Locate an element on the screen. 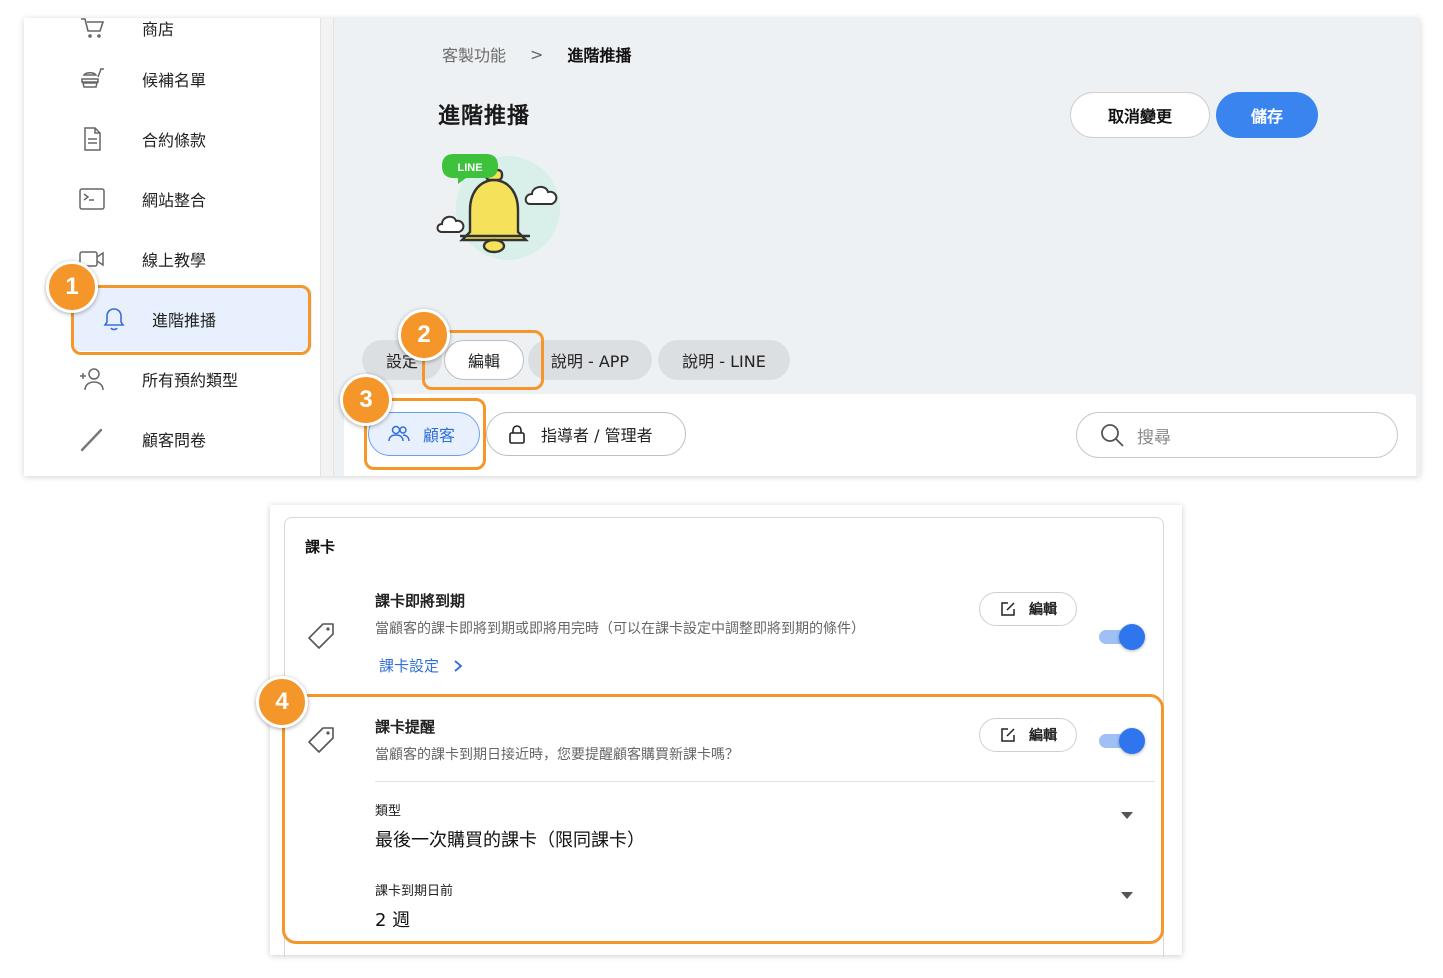 Image resolution: width=1443 pixels, height=978 pixels. tag-icon is located at coordinates (321, 636).